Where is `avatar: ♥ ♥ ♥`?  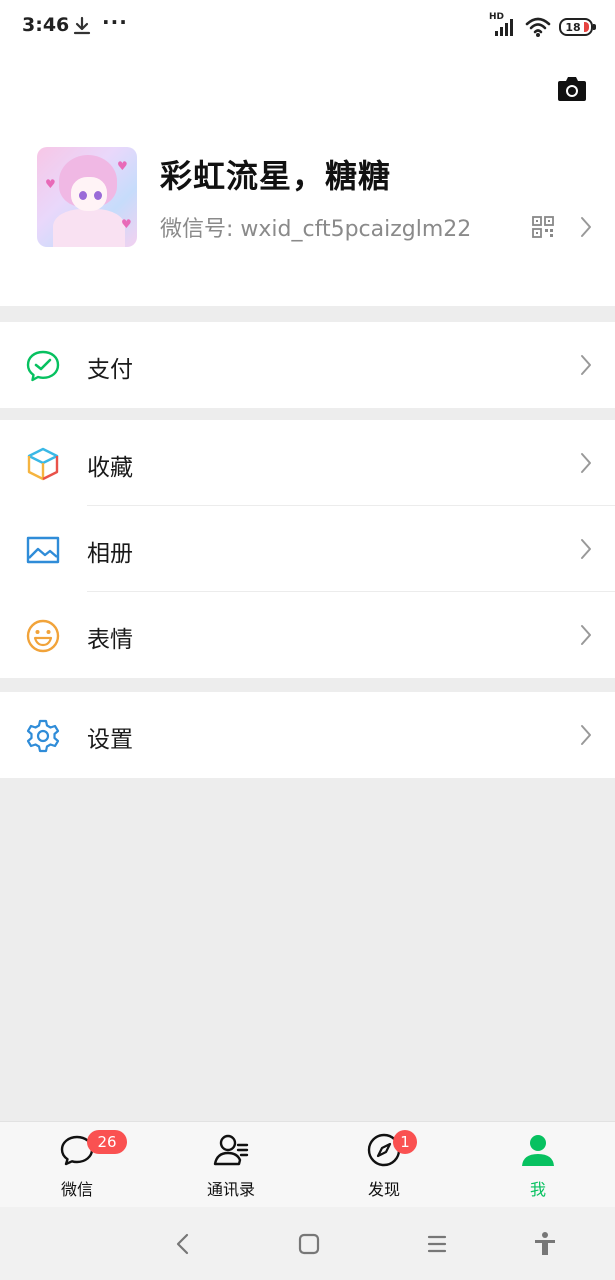
avatar: ♥ ♥ ♥ is located at coordinates (87, 197).